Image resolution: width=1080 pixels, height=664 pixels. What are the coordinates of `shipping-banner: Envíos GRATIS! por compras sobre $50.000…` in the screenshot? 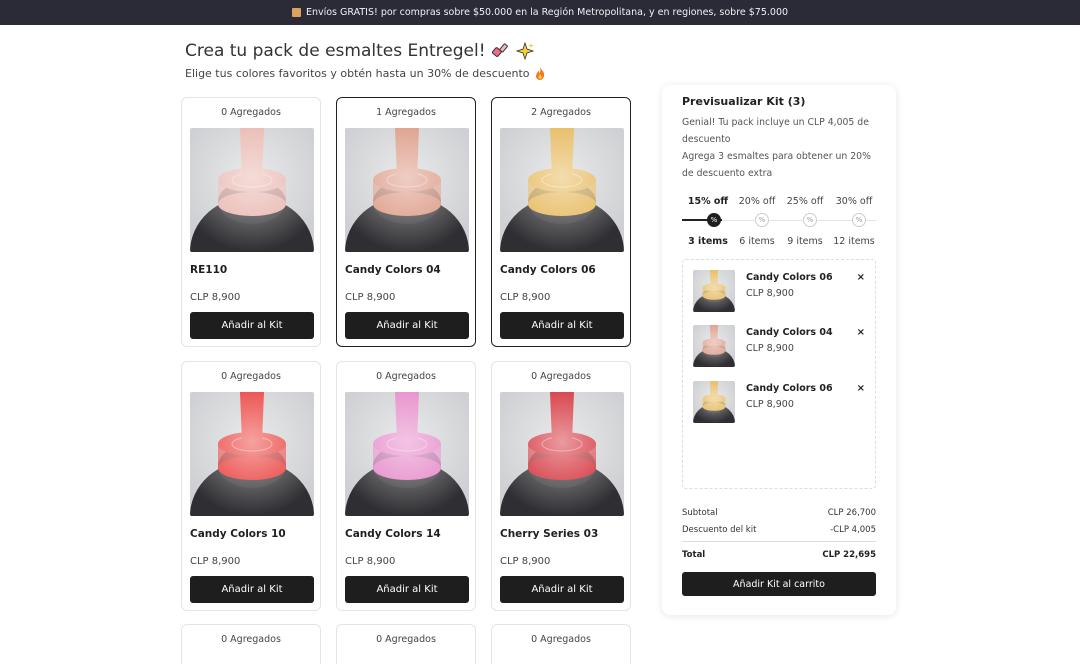 It's located at (540, 12).